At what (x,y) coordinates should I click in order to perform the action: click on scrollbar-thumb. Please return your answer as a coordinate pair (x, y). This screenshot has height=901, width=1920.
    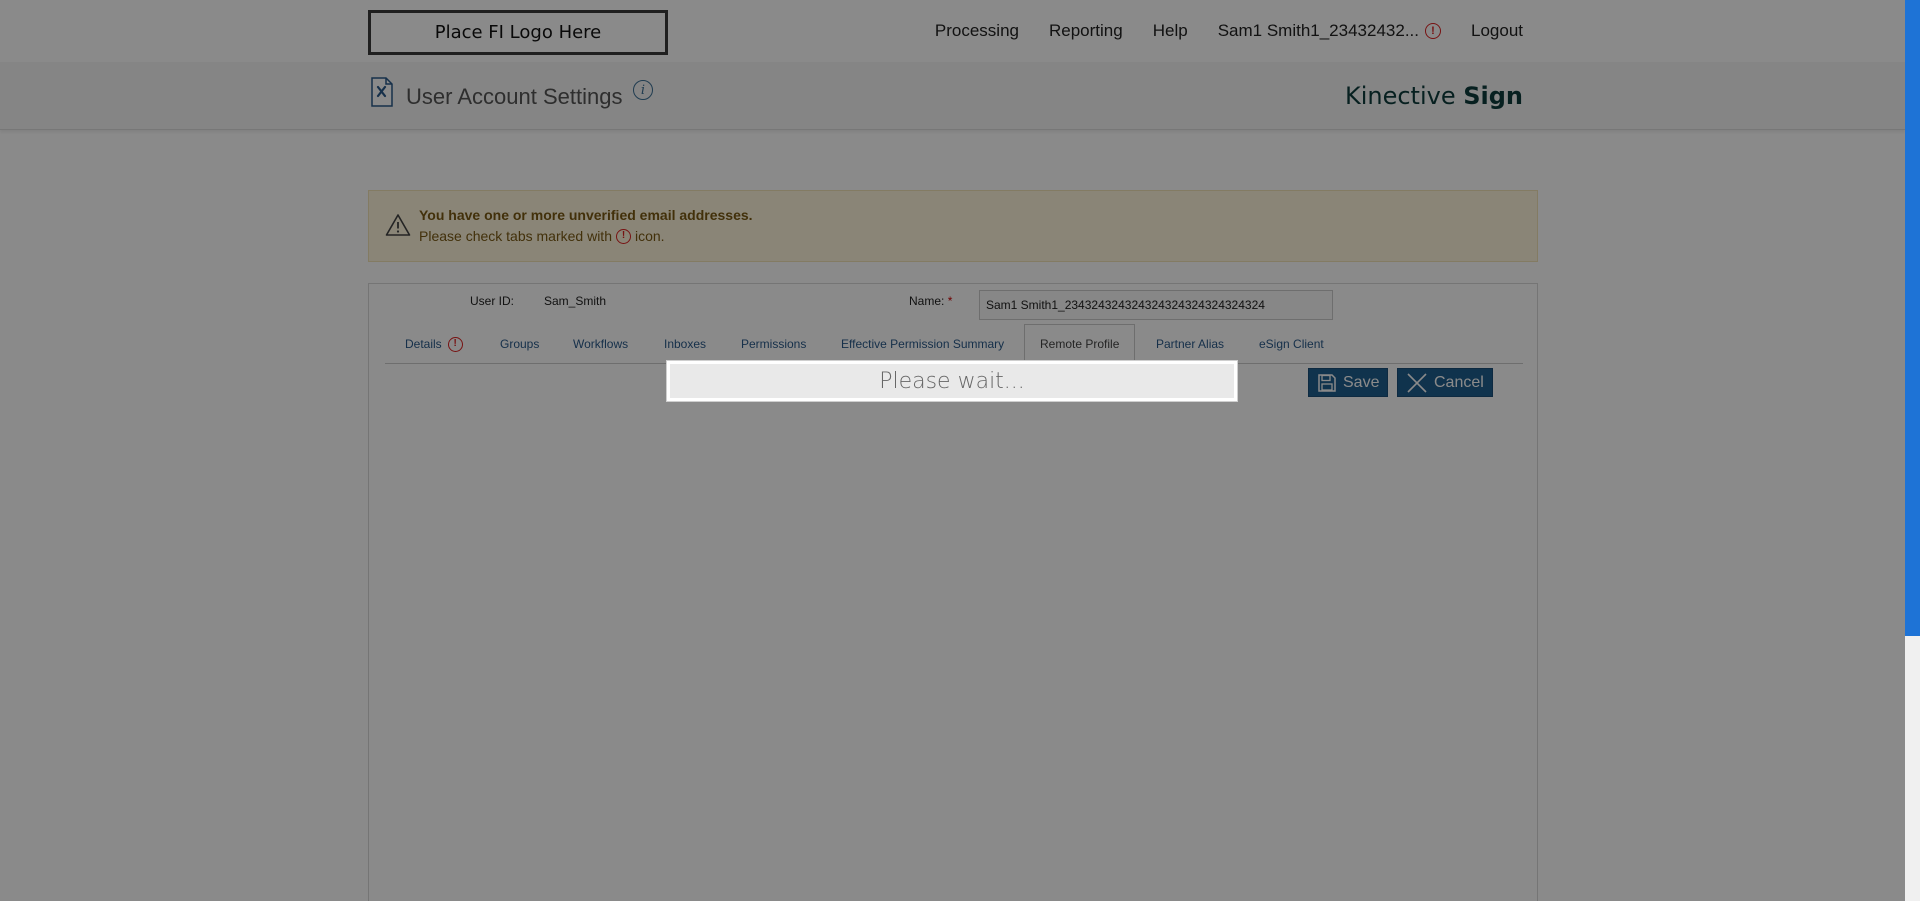
    Looking at the image, I should click on (1912, 318).